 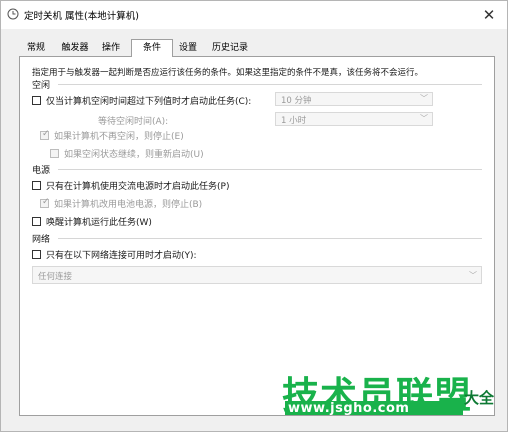 I want to click on close-icon: ✕, so click(x=489, y=15).